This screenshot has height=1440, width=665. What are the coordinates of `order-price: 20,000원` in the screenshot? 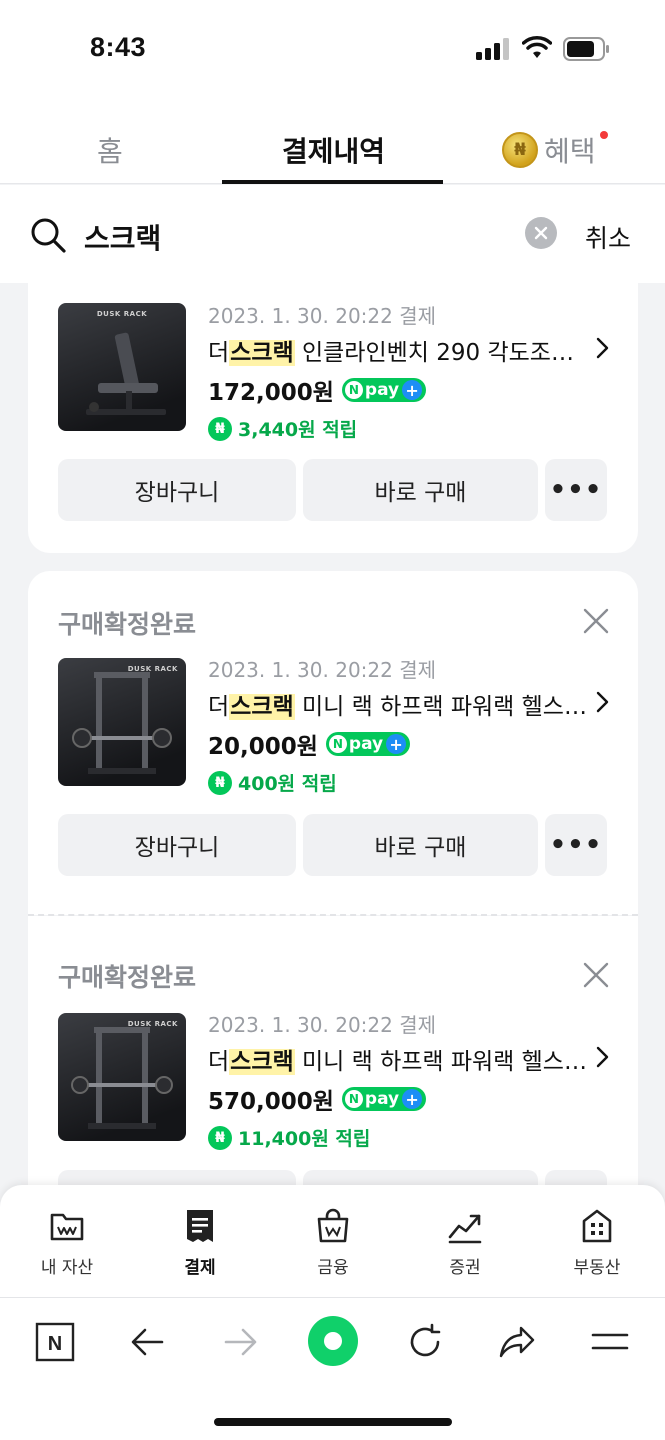 It's located at (263, 747).